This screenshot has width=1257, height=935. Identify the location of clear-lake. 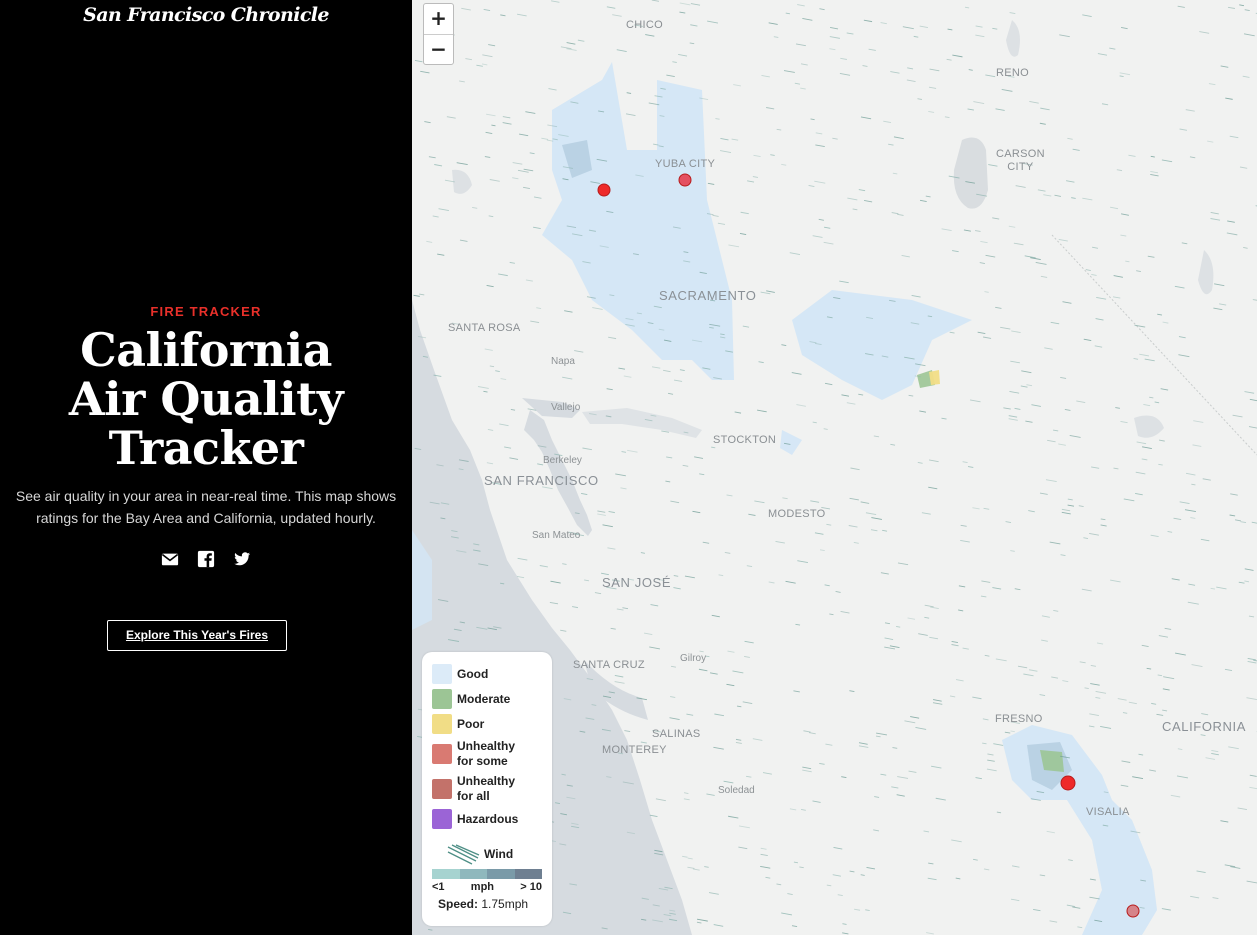
(462, 181).